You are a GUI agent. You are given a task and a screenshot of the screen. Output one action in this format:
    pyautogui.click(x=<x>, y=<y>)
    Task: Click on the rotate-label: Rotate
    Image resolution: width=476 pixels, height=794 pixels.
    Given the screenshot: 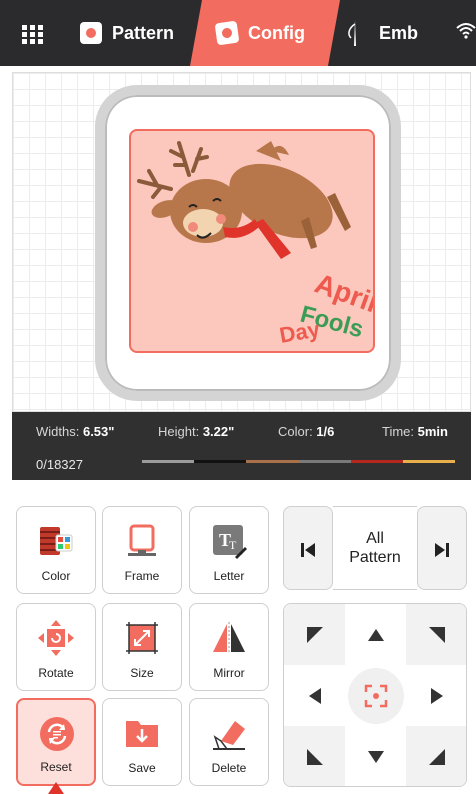 What is the action you would take?
    pyautogui.click(x=56, y=673)
    